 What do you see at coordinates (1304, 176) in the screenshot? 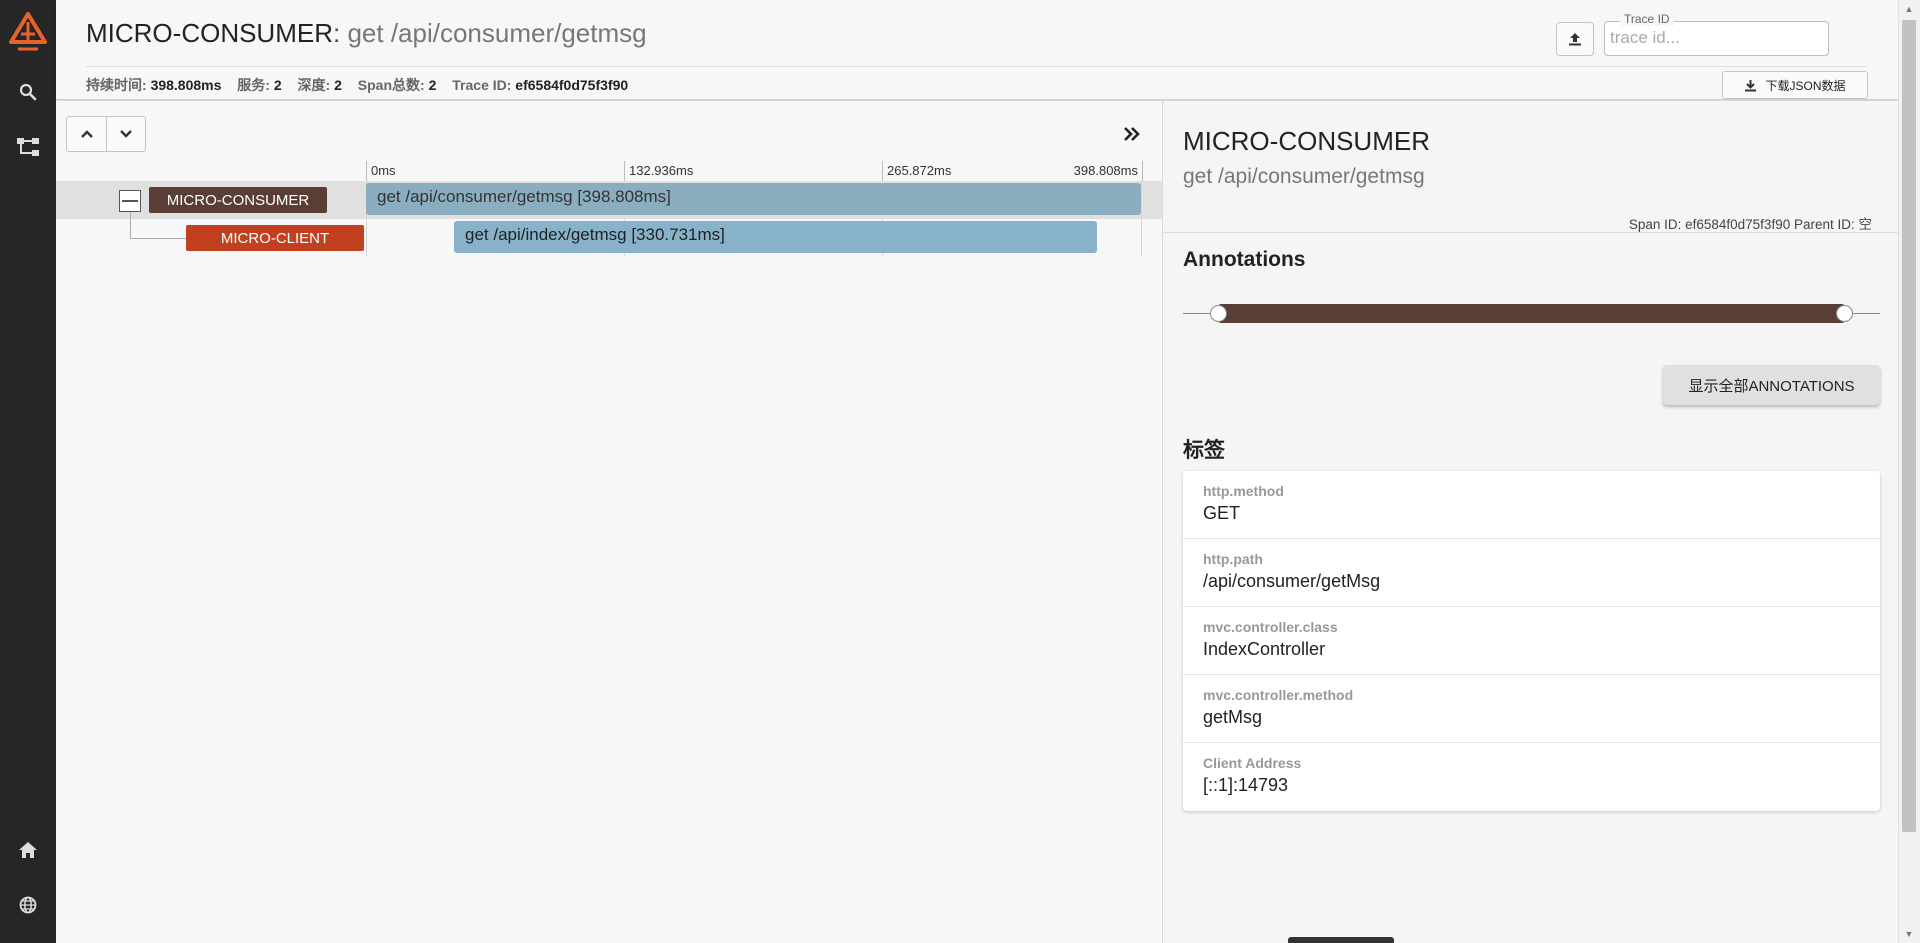
I see `detail-operation-name: get /api/consumer/getmsg` at bounding box center [1304, 176].